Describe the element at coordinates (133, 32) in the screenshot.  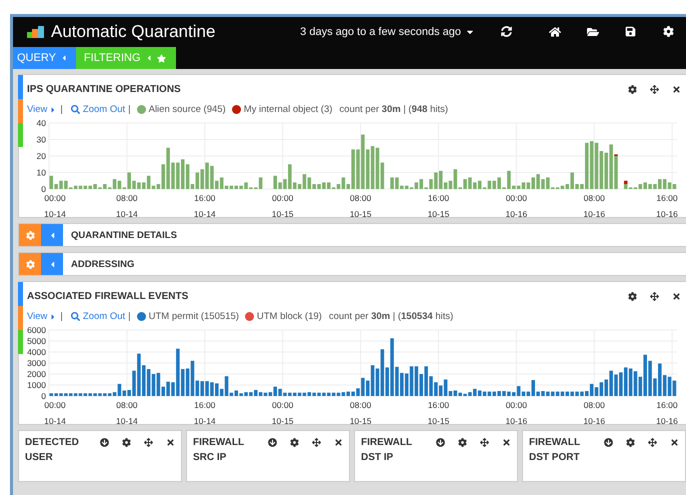
I see `dashboard-title: Automatic Quarantine` at that location.